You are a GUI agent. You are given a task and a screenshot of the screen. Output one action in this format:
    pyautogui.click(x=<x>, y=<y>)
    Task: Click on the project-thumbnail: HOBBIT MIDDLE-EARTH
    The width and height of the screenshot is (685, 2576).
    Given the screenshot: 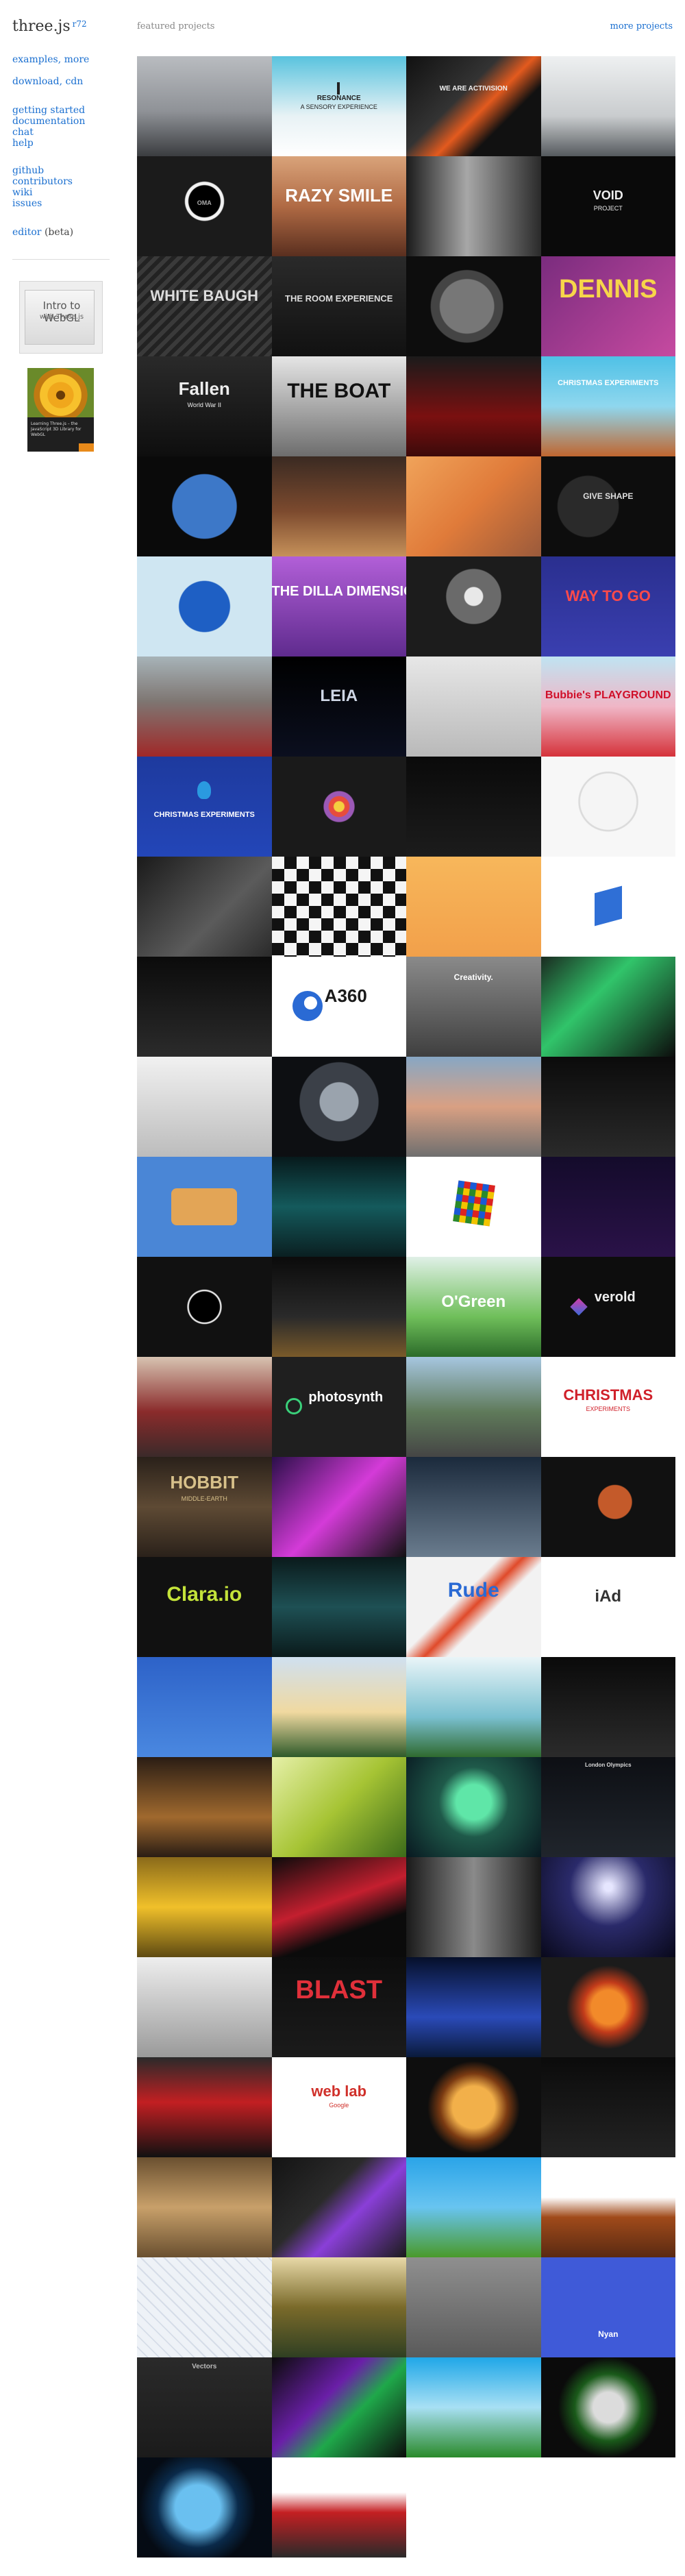 What is the action you would take?
    pyautogui.click(x=205, y=1507)
    